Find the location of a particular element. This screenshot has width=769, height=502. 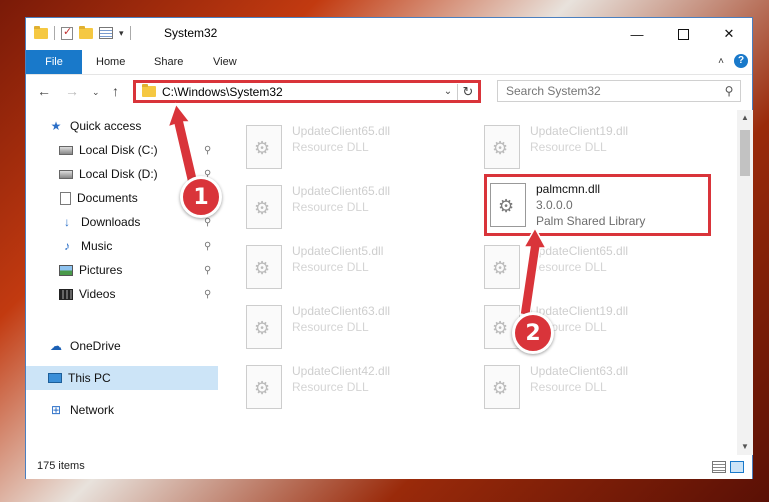

view-properties-icon is located at coordinates (106, 33).